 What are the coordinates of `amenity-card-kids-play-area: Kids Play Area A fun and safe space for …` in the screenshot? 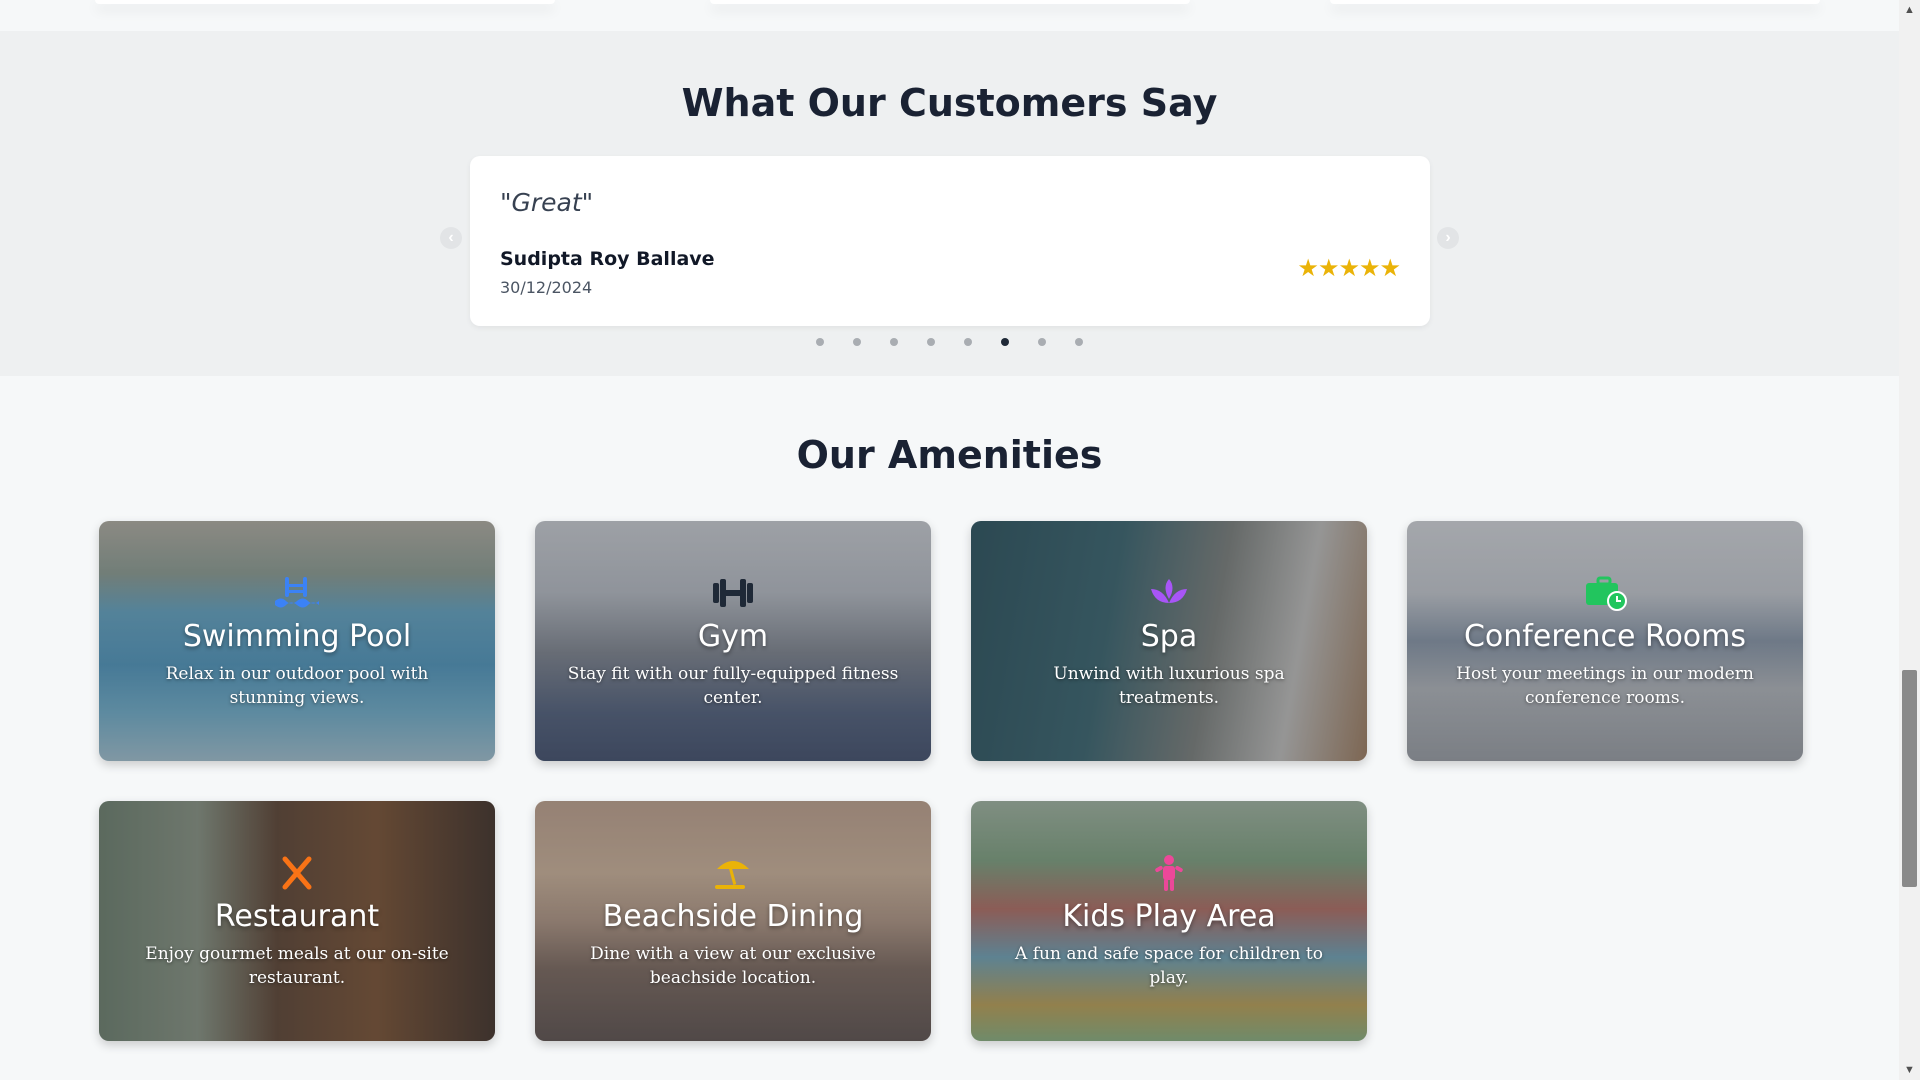 It's located at (1169, 921).